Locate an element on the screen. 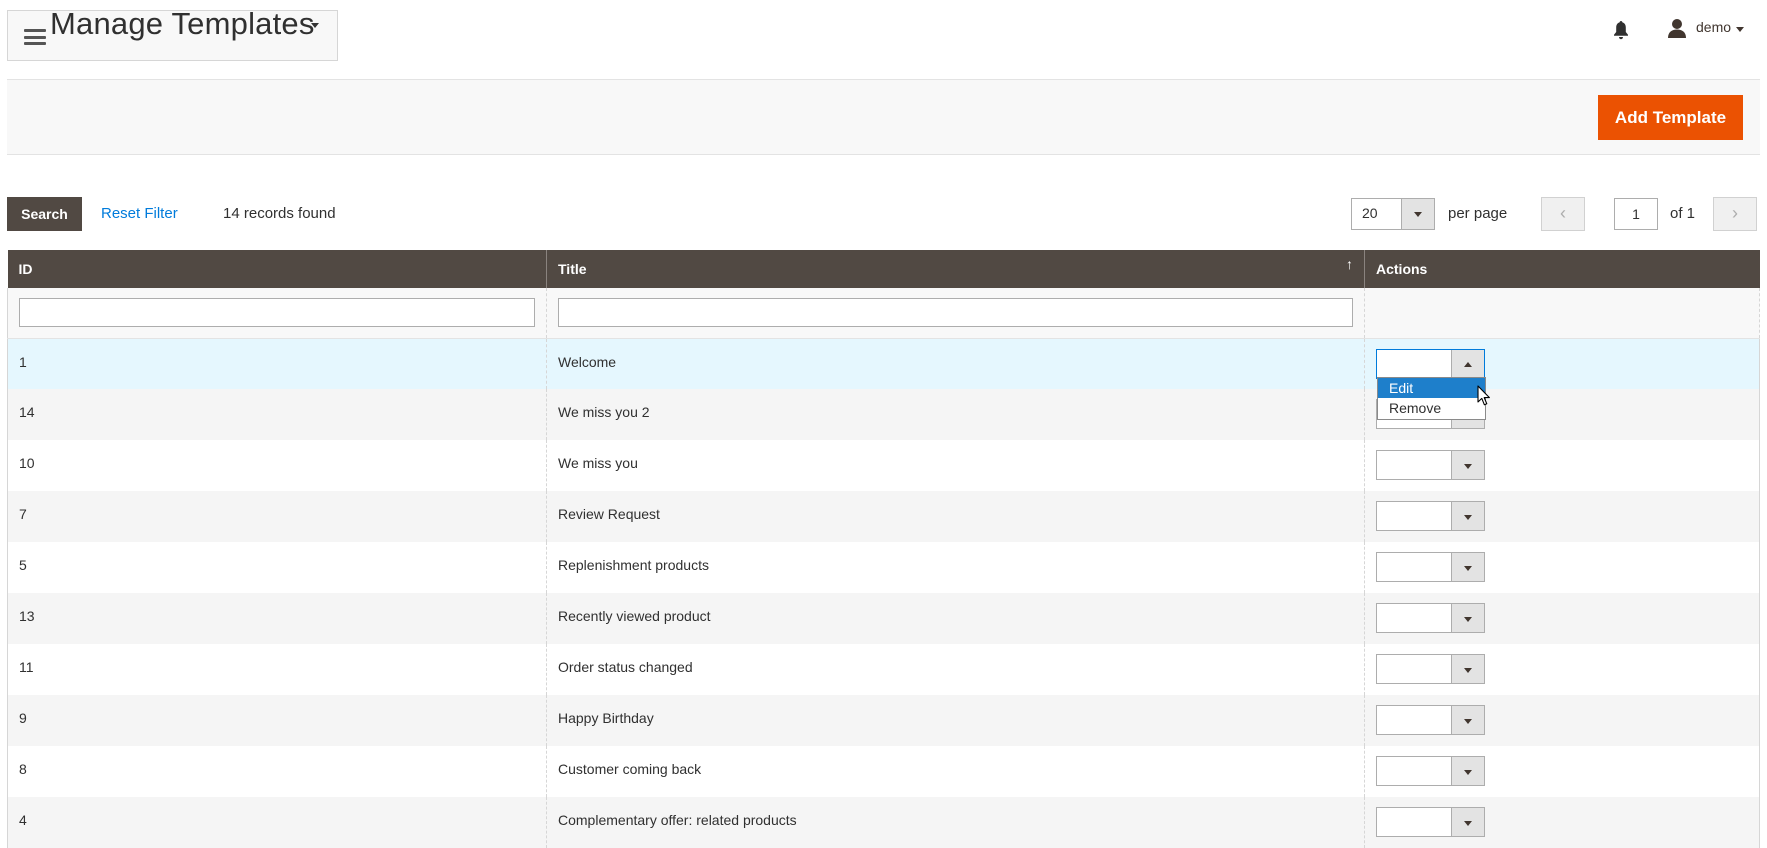 This screenshot has width=1767, height=848. action-option-edit: Edit is located at coordinates (1431, 388).